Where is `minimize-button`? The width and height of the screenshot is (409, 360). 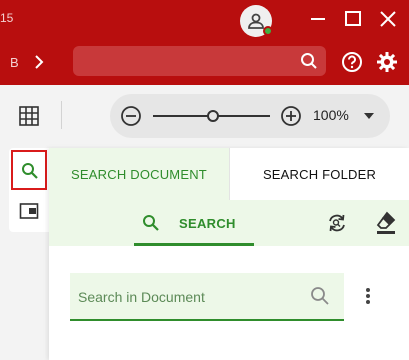
minimize-button is located at coordinates (318, 19).